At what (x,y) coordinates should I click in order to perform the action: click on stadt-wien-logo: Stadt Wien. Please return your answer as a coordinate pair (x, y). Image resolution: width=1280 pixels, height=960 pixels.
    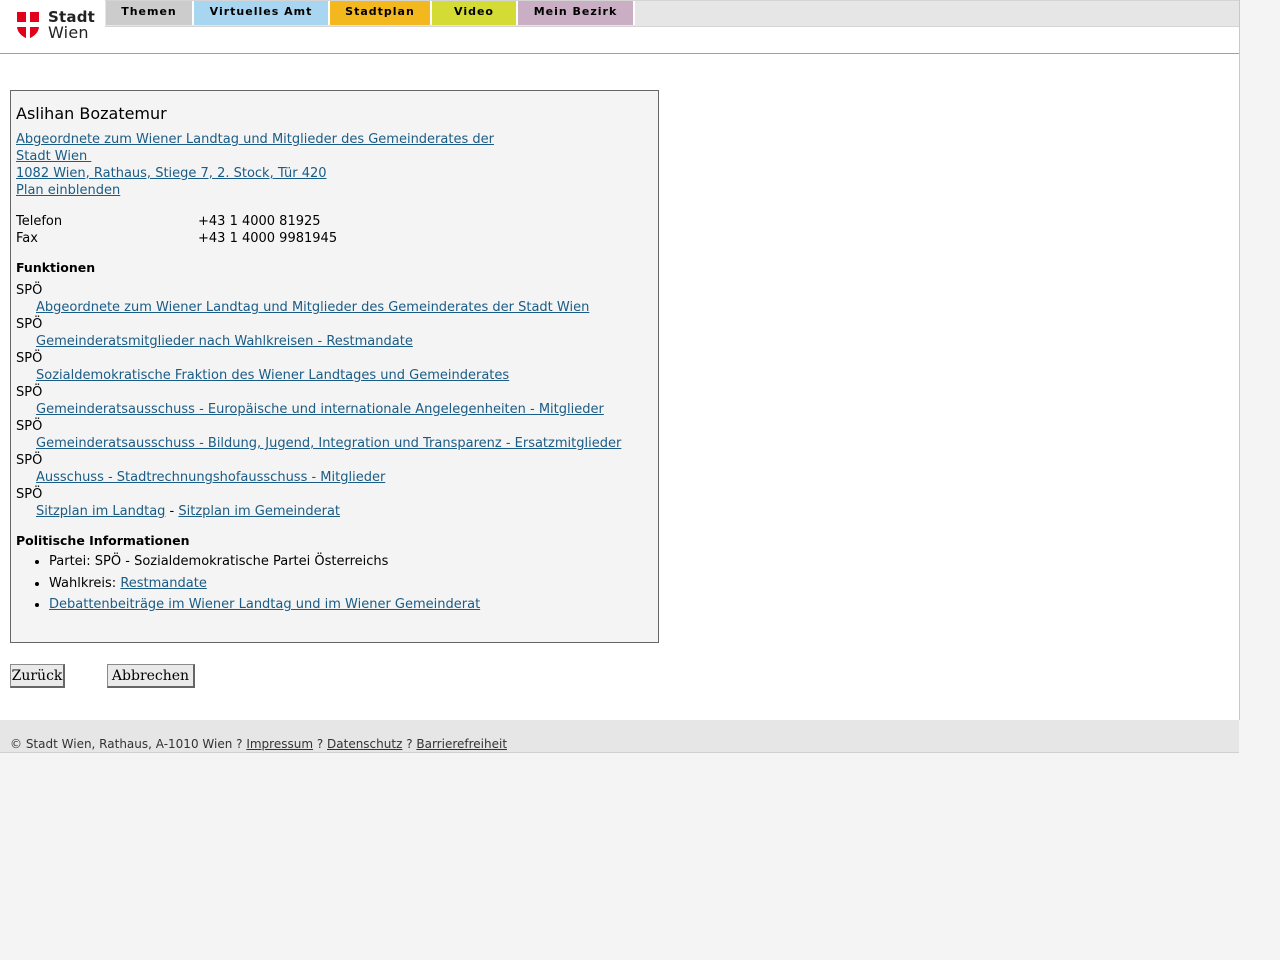
    Looking at the image, I should click on (61, 26).